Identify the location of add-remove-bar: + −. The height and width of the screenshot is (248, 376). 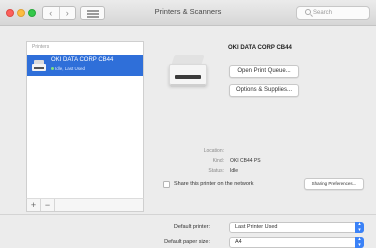
(85, 205).